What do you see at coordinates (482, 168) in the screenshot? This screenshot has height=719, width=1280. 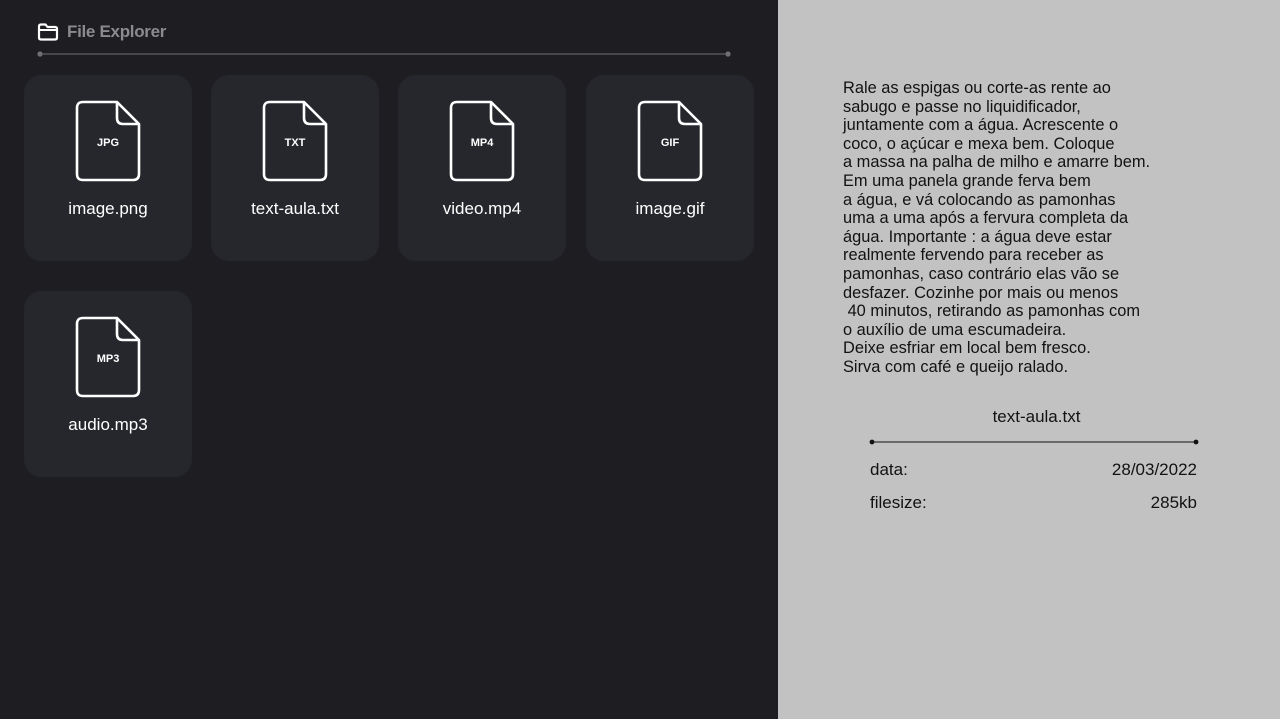 I see `file-card-video-mp4: MP4 video.mp4` at bounding box center [482, 168].